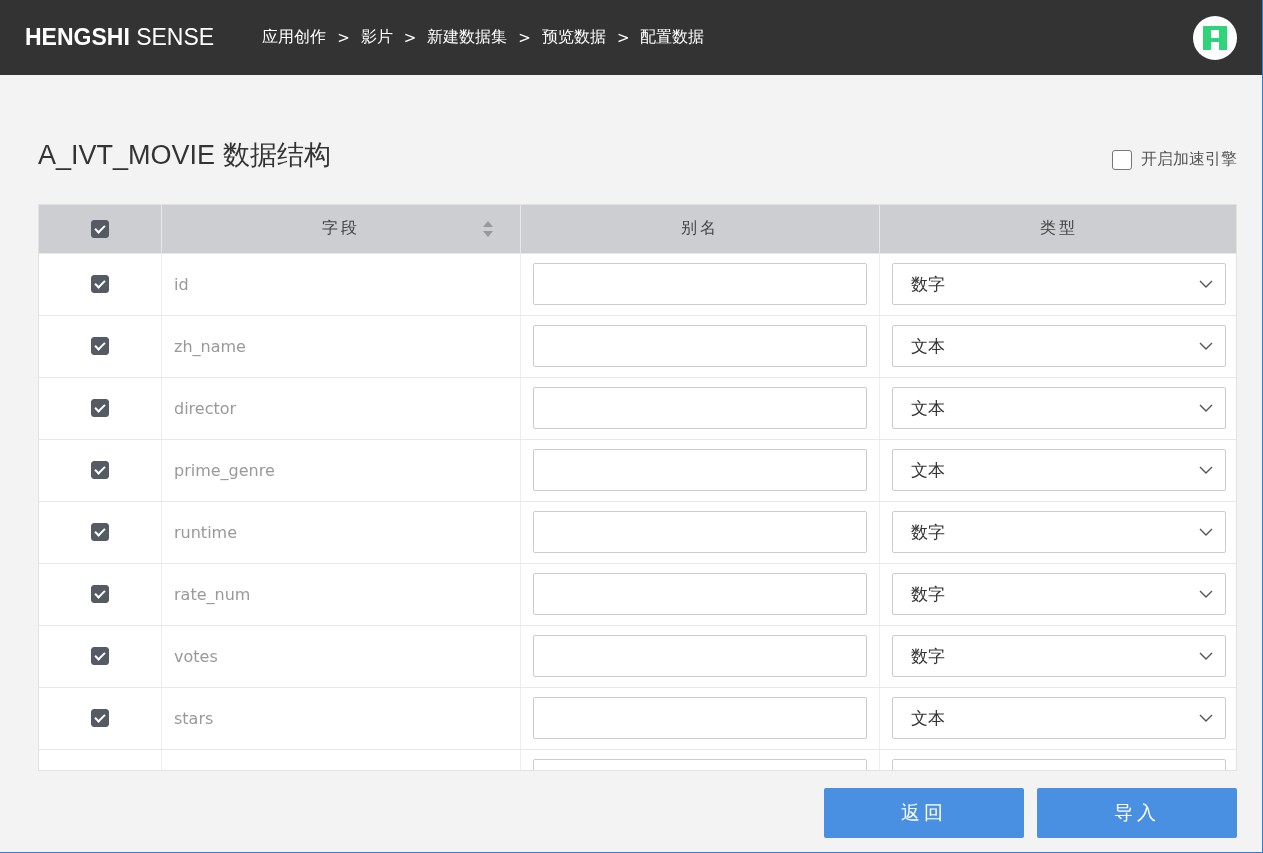 This screenshot has height=853, width=1263. Describe the element at coordinates (210, 346) in the screenshot. I see `field-name: zh_name` at that location.